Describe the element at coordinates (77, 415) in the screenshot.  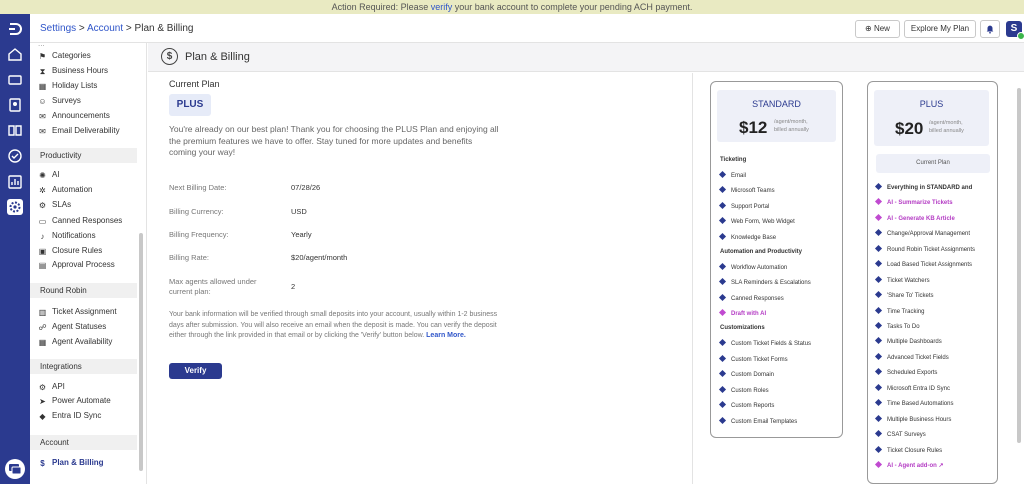
I see `sidebar-item-label: Entra ID Sync` at that location.